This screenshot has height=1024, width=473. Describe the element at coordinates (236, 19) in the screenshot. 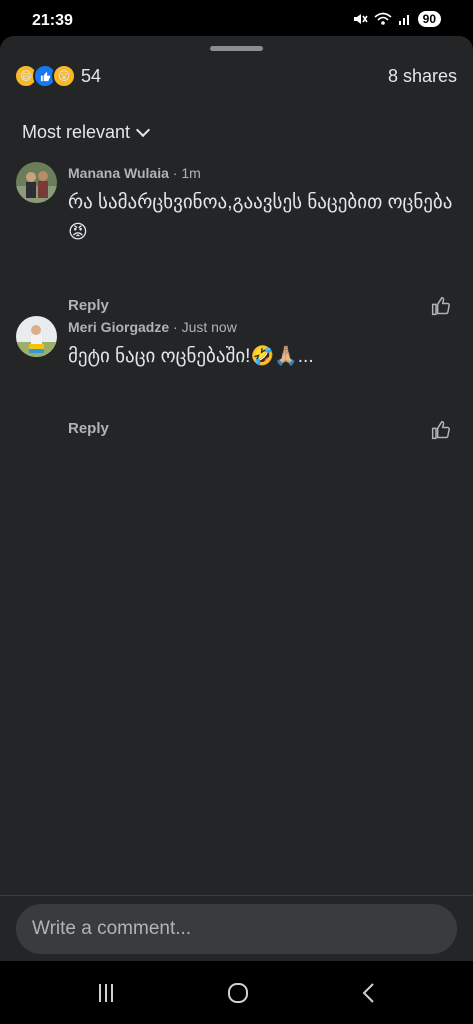

I see `status-bar: 21:39 90` at that location.